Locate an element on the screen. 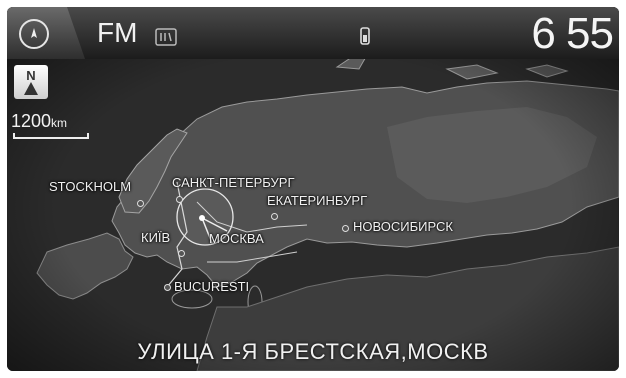  audio-source-label: FM is located at coordinates (117, 33).